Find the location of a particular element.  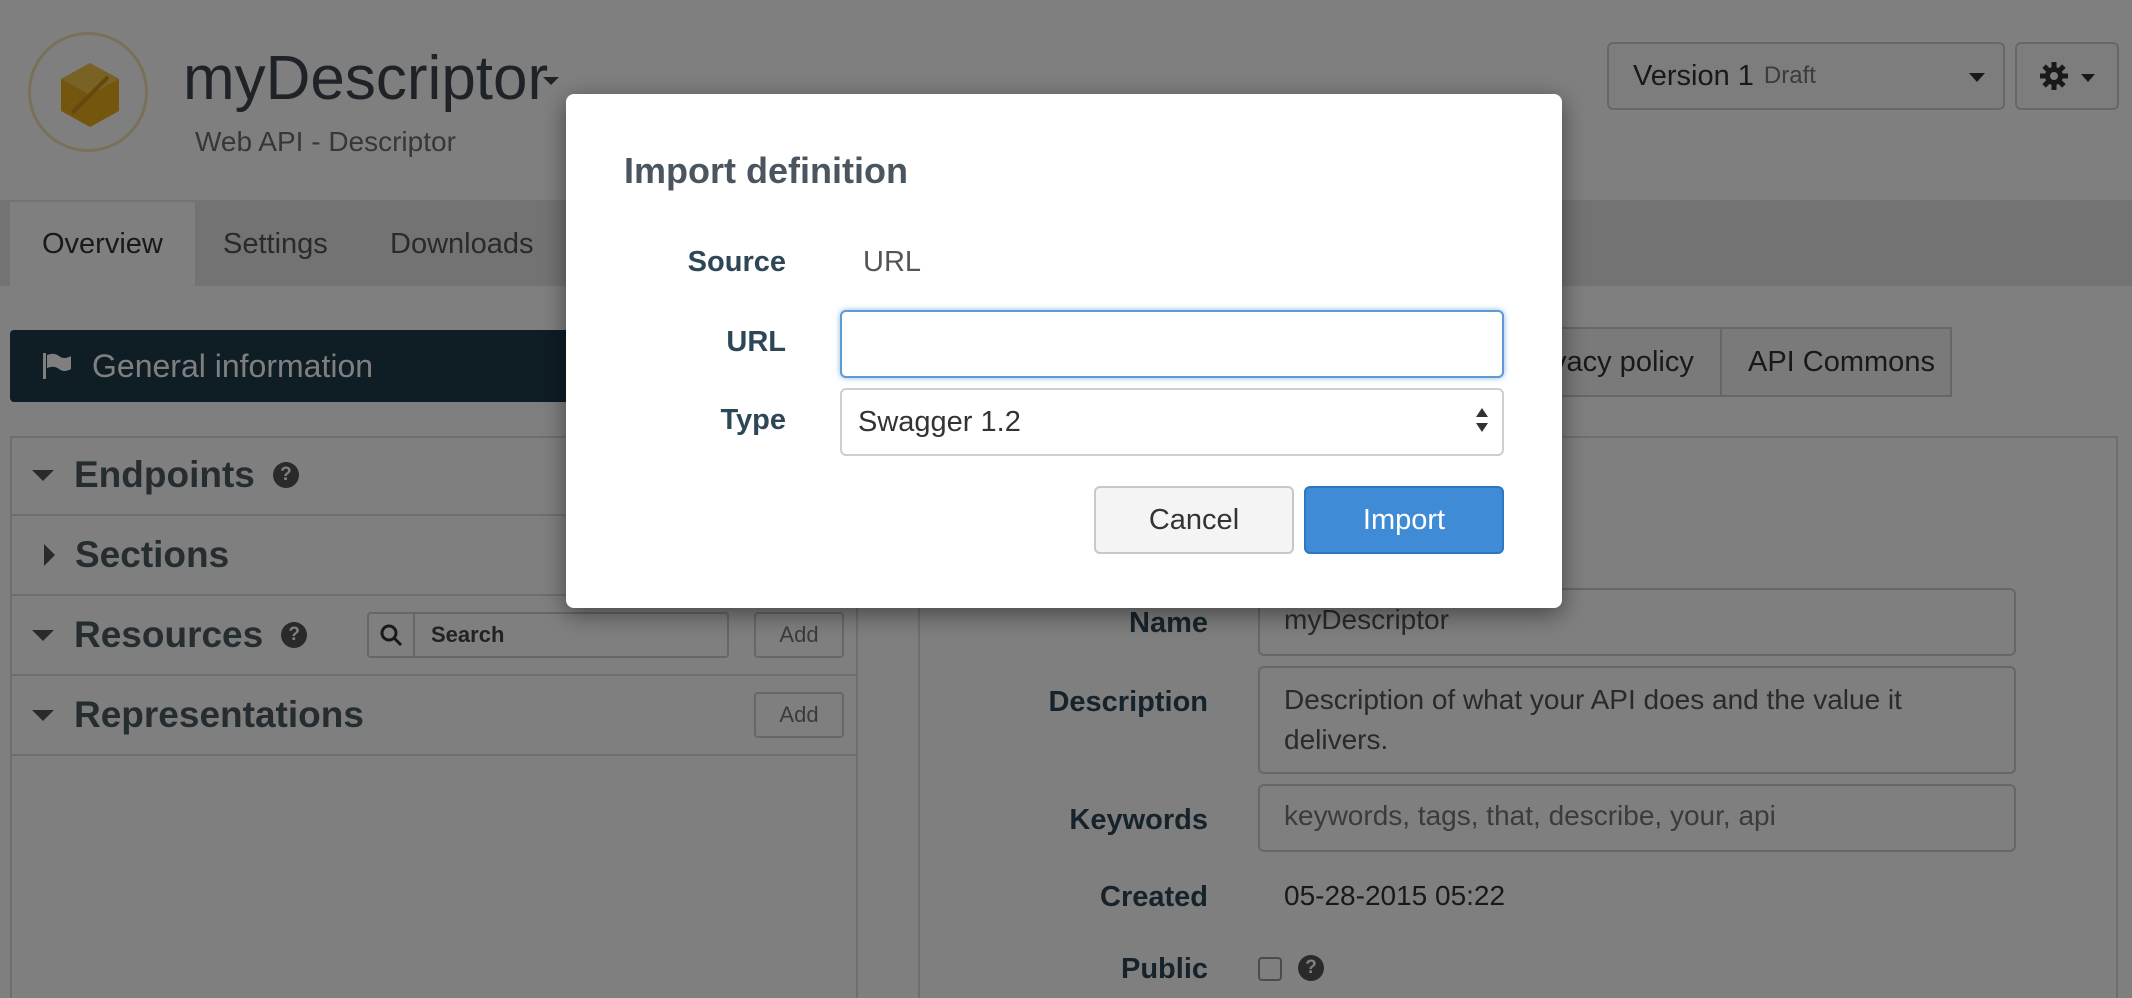

import-button: Import is located at coordinates (1404, 520).